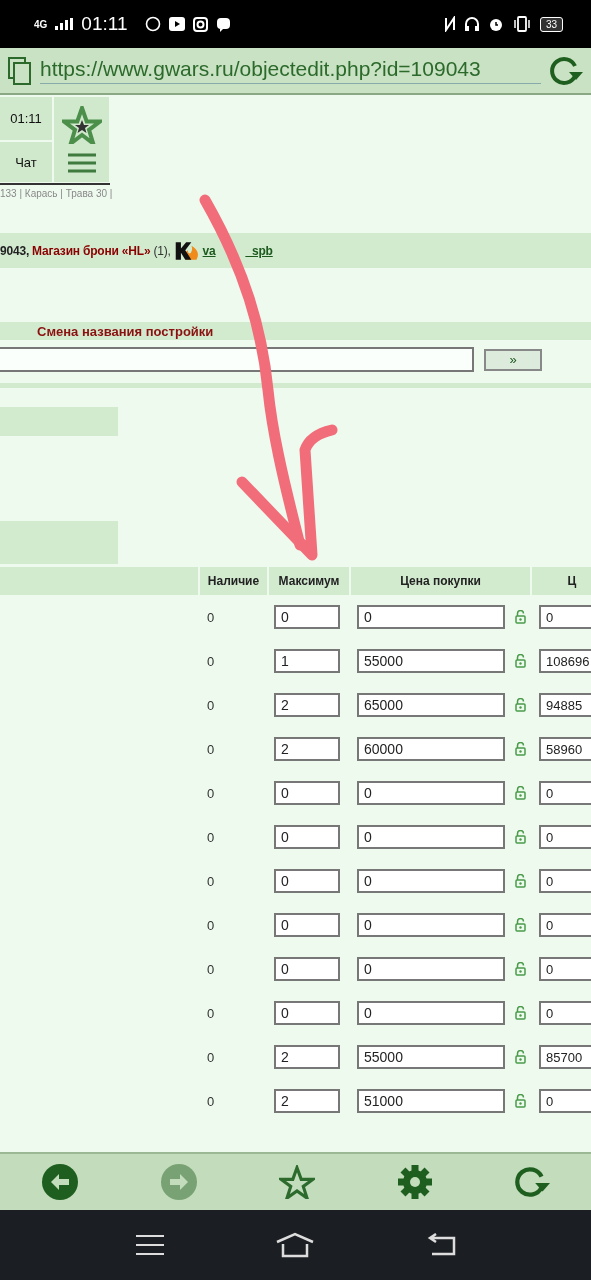 This screenshot has width=591, height=1280. I want to click on play-icon, so click(177, 24).